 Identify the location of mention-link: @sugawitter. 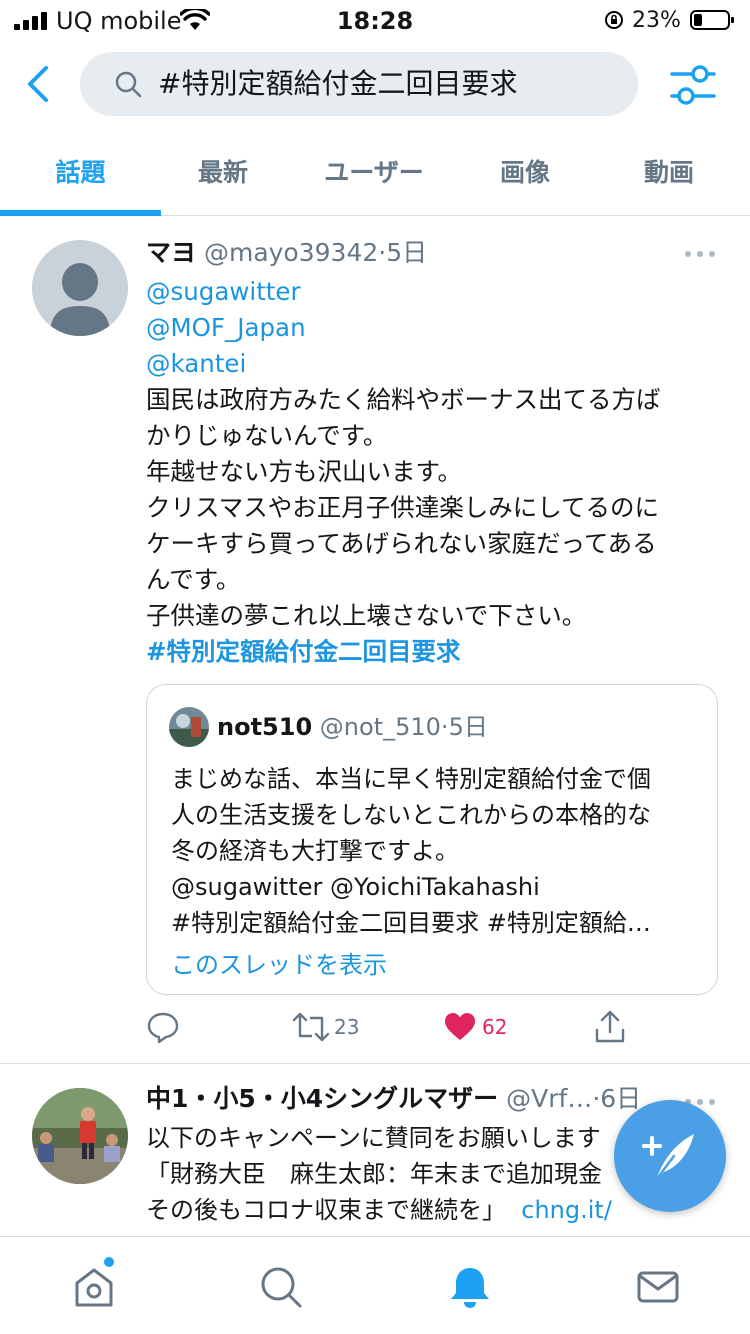
(431, 292).